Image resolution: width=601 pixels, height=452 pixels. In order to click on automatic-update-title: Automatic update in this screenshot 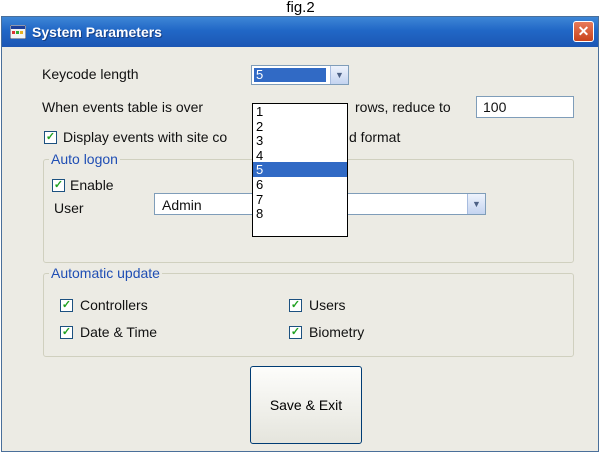, I will do `click(105, 273)`.